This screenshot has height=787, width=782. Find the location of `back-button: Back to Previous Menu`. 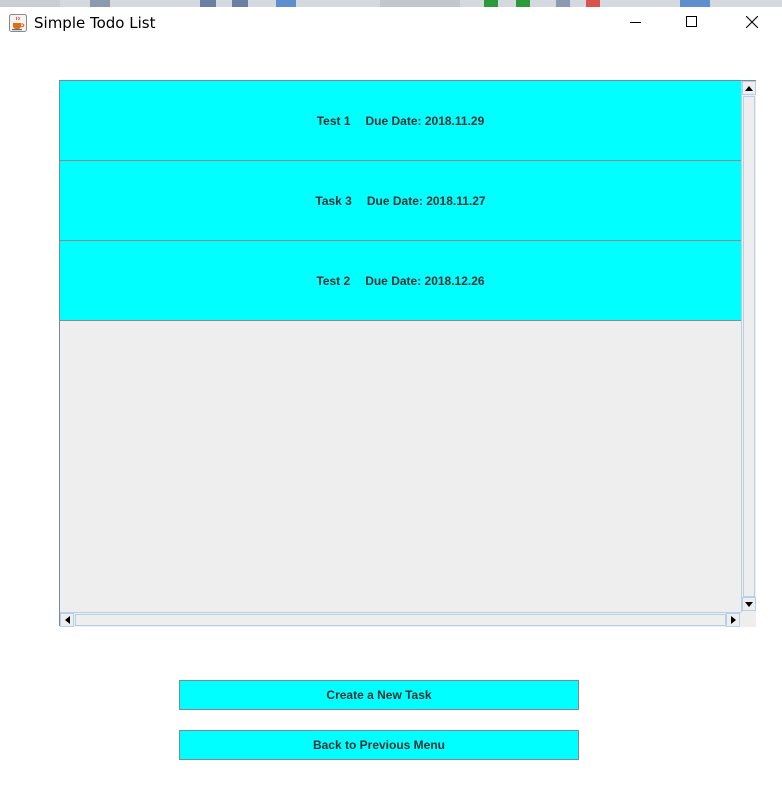

back-button: Back to Previous Menu is located at coordinates (379, 745).